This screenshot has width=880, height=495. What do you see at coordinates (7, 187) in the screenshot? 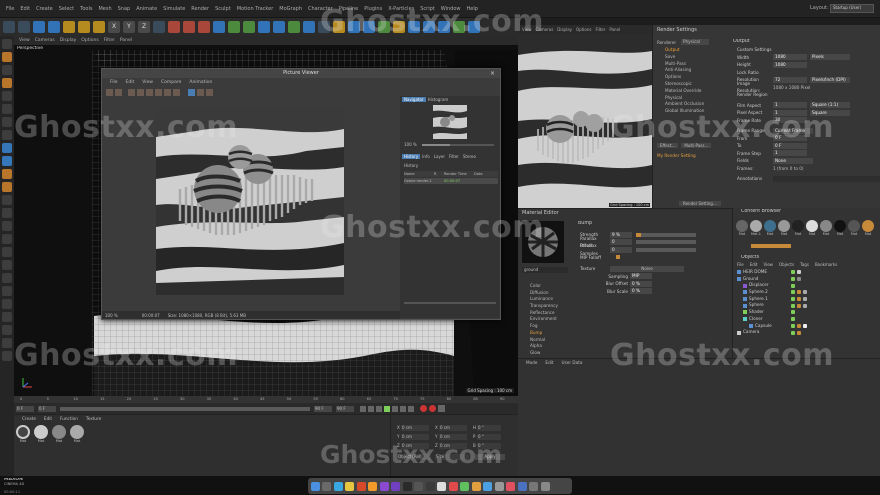
I see `enable-axis-icon` at bounding box center [7, 187].